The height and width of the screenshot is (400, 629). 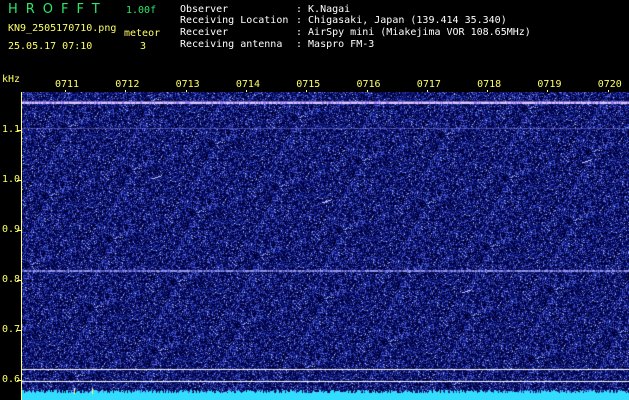 I want to click on time-tick-label: 0720, so click(x=609, y=84).